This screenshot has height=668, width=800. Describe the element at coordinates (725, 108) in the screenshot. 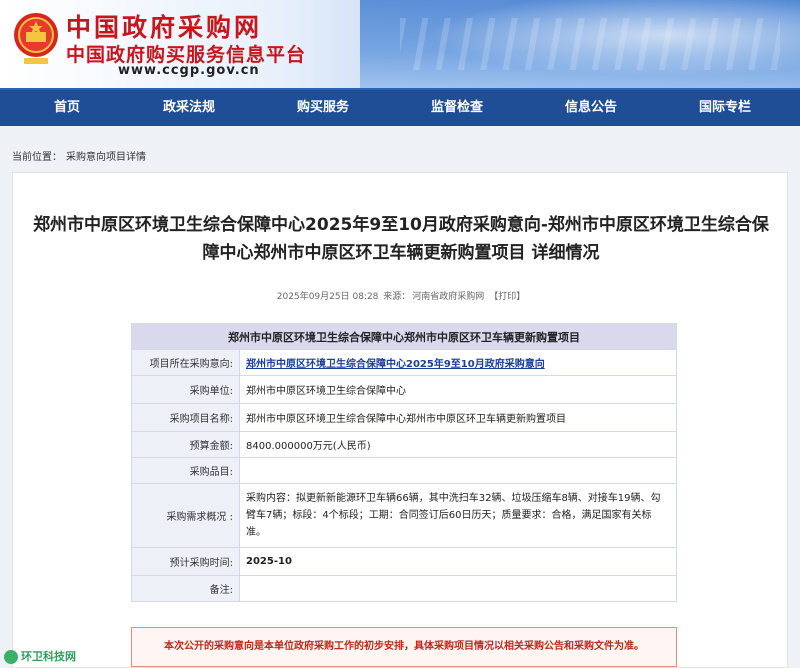

I see `nav-item-international: 国际专栏` at that location.